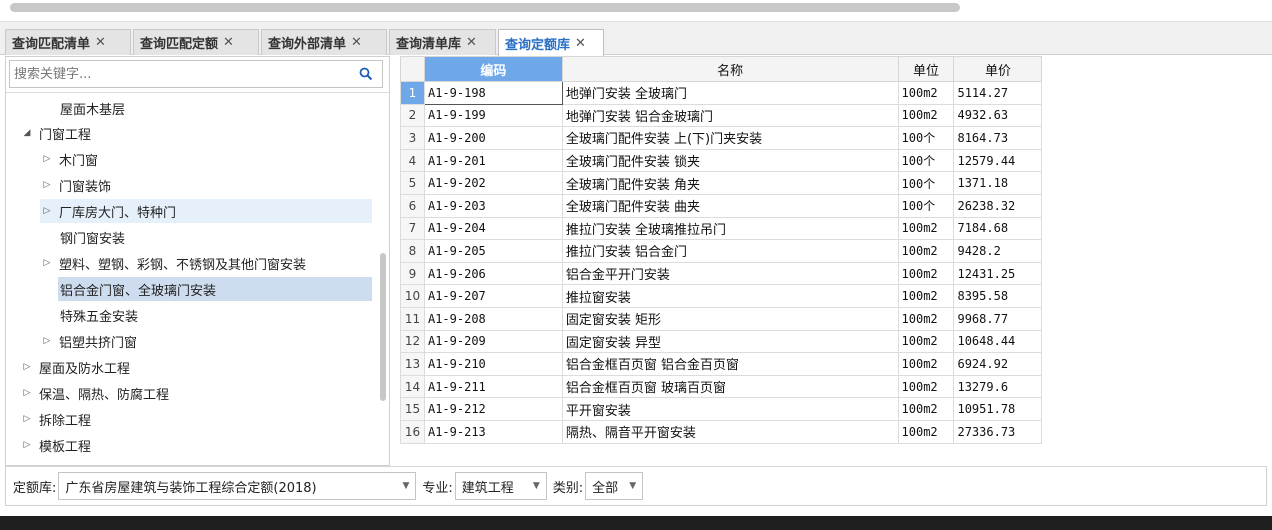  What do you see at coordinates (493, 228) in the screenshot?
I see `code-cell: A1-9-204` at bounding box center [493, 228].